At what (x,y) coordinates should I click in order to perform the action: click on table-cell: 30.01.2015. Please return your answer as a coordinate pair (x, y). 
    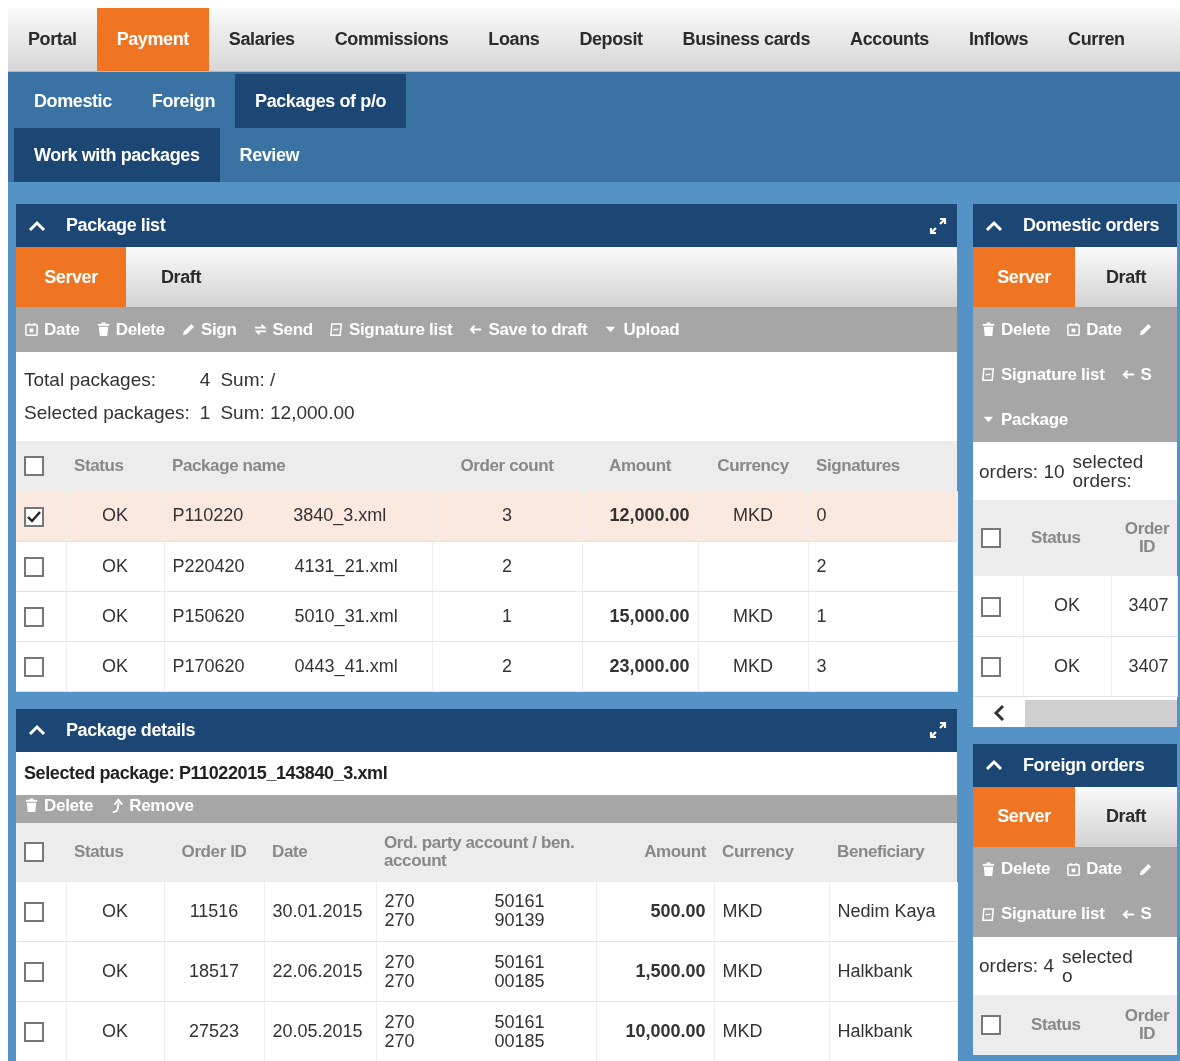
    Looking at the image, I should click on (320, 911).